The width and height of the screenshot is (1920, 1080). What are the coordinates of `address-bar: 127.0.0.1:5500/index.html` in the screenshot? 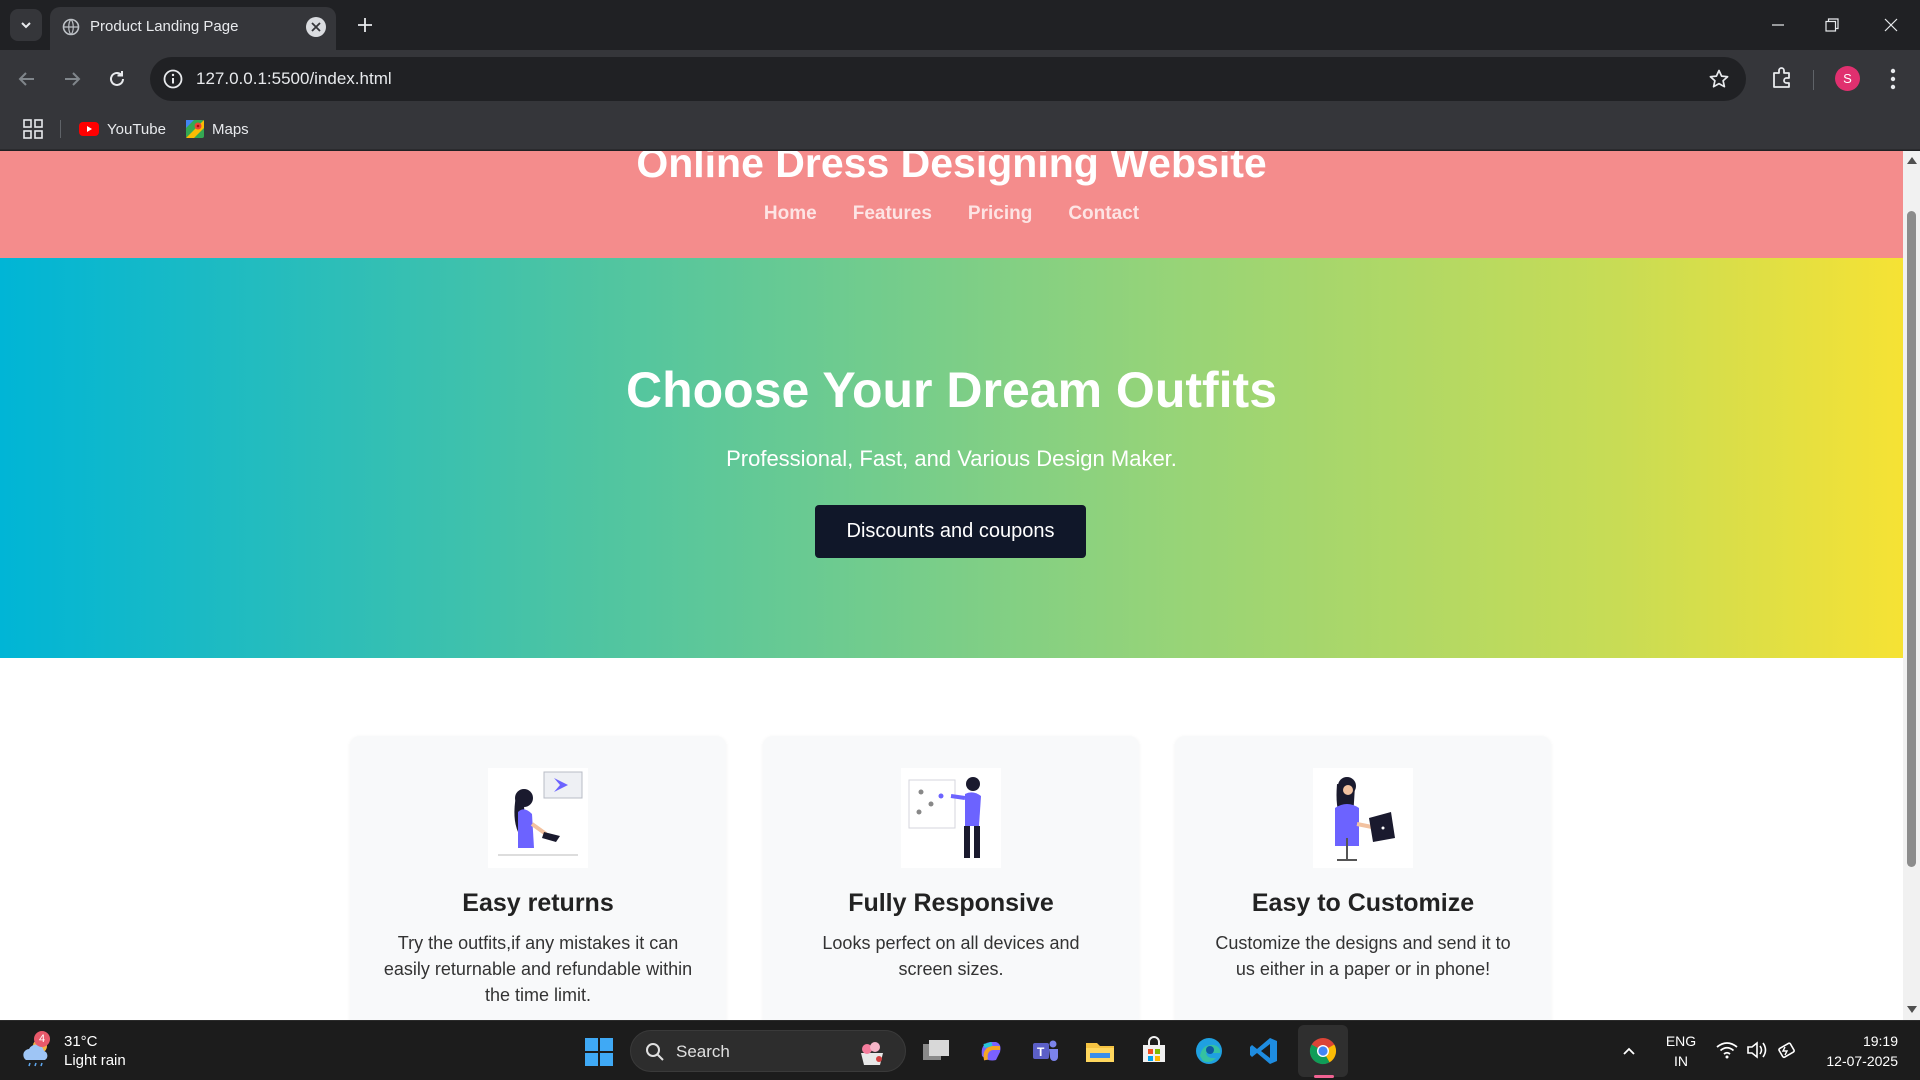 It's located at (948, 79).